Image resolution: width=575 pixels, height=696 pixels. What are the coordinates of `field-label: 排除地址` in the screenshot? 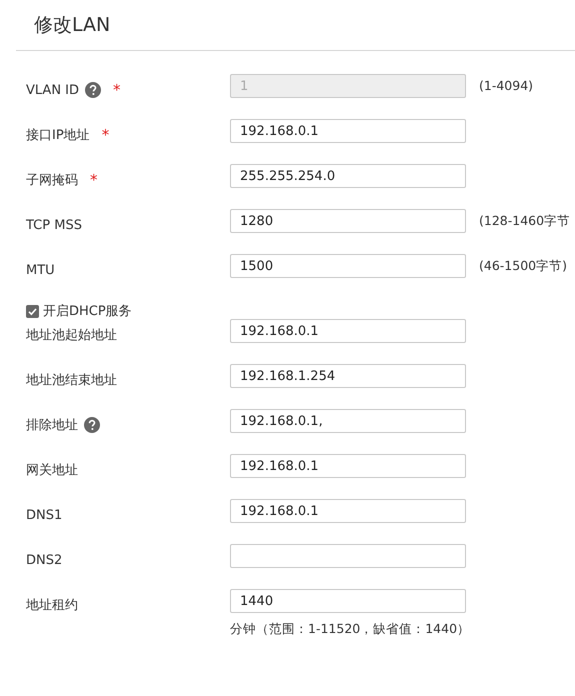 It's located at (52, 425).